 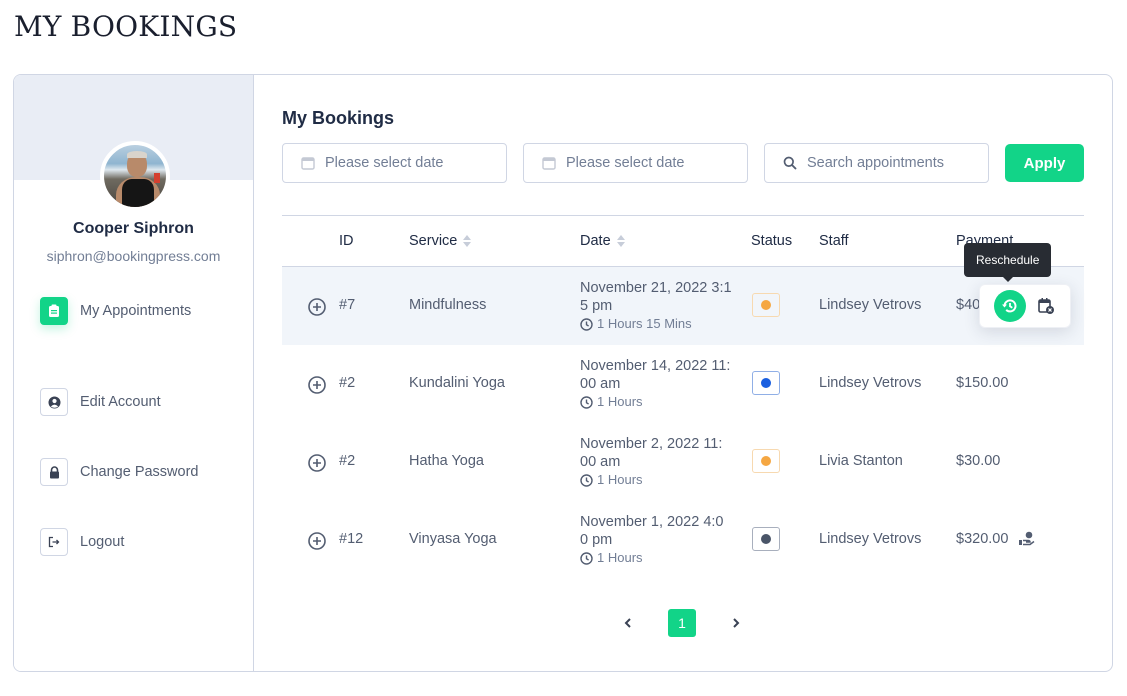 I want to click on reschedule-button, so click(x=1010, y=306).